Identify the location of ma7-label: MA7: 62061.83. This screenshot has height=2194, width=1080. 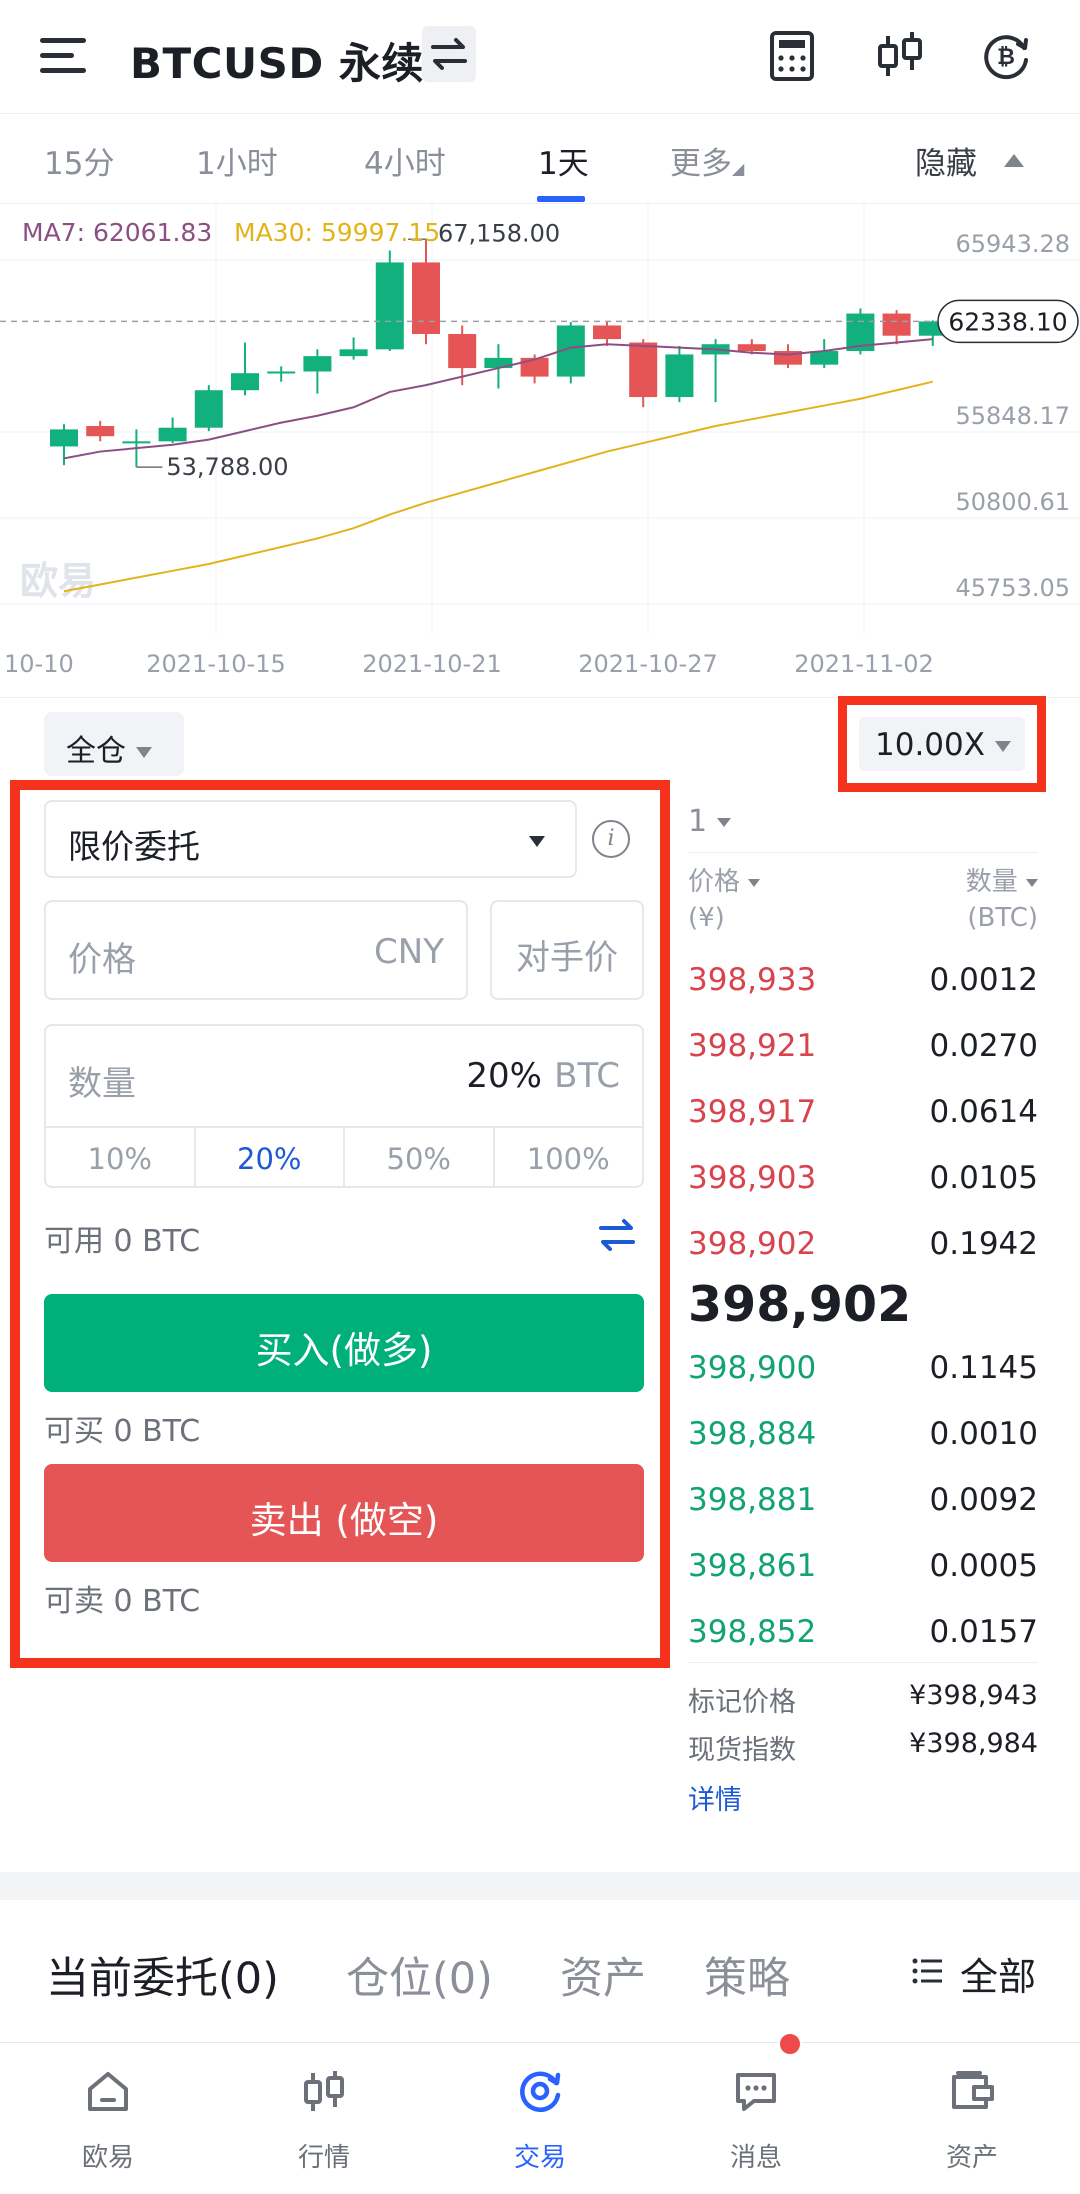
(117, 232).